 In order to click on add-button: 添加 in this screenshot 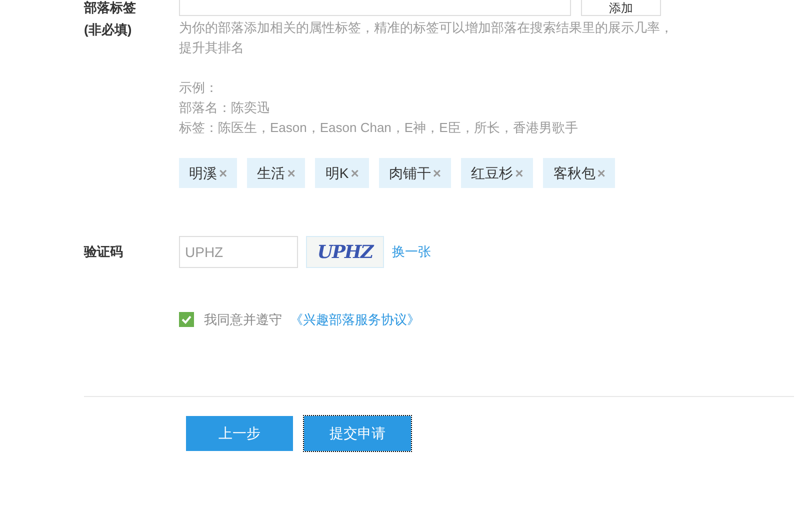, I will do `click(621, 8)`.